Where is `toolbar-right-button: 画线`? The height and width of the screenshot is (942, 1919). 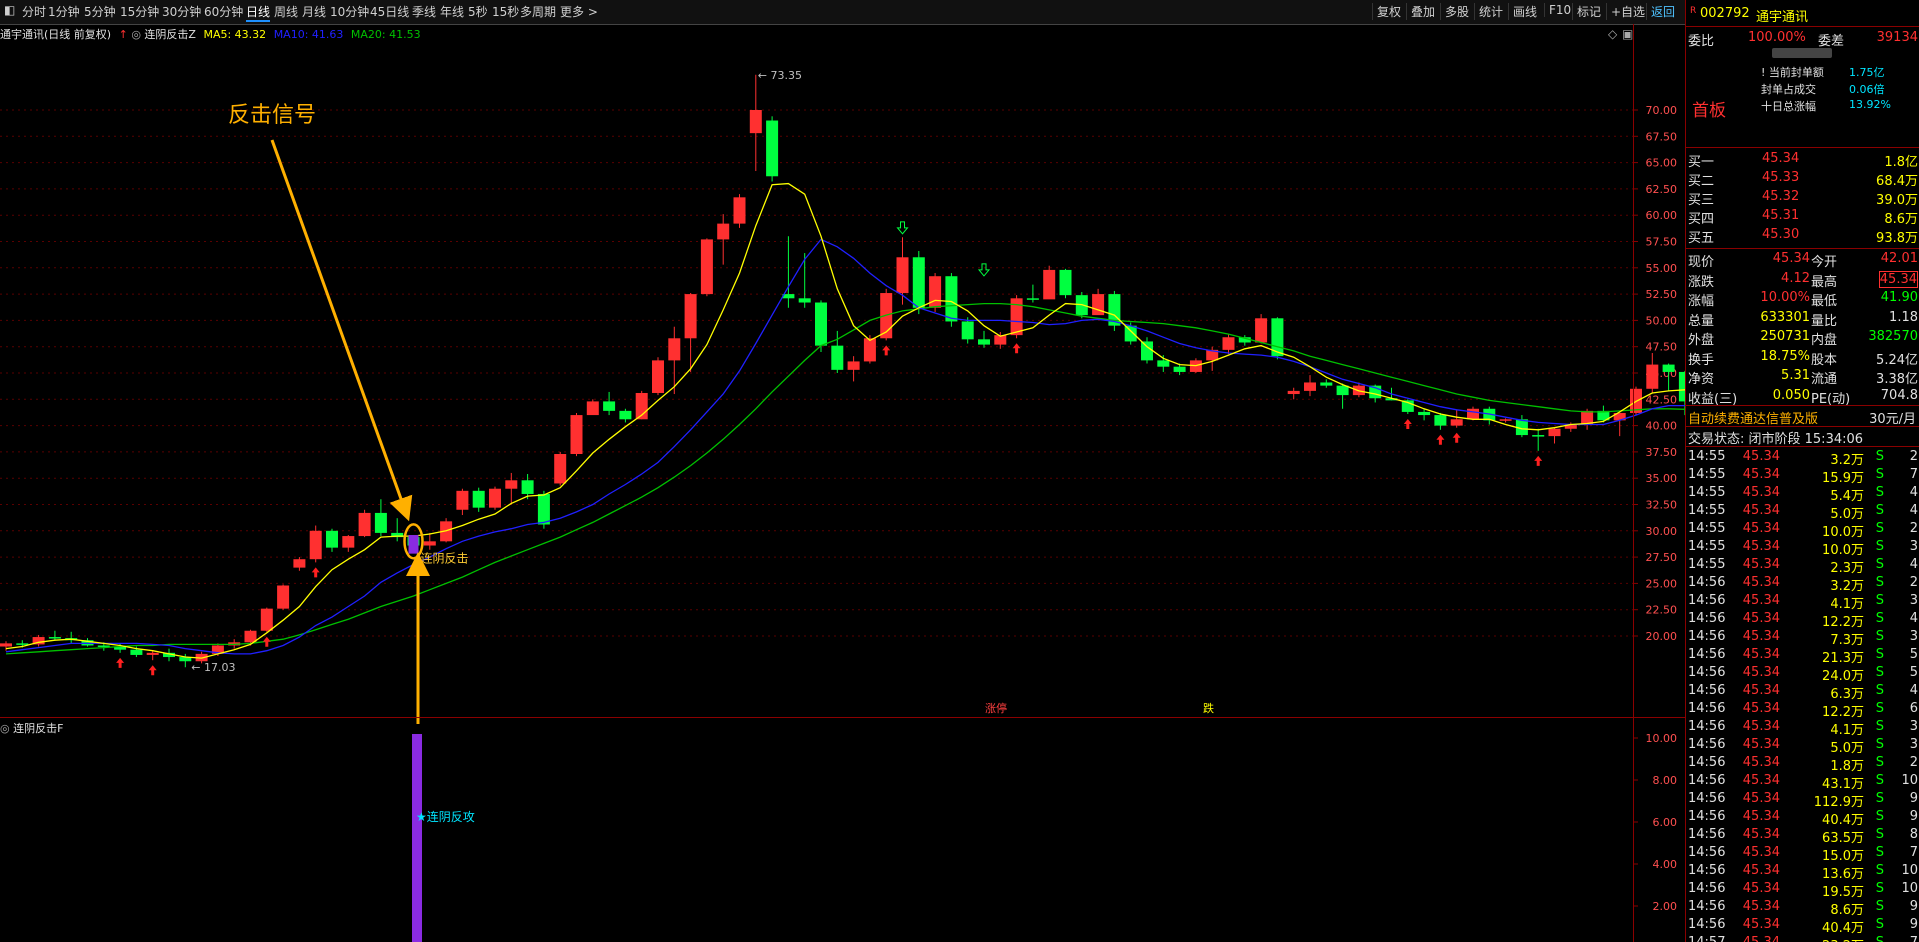 toolbar-right-button: 画线 is located at coordinates (1524, 11).